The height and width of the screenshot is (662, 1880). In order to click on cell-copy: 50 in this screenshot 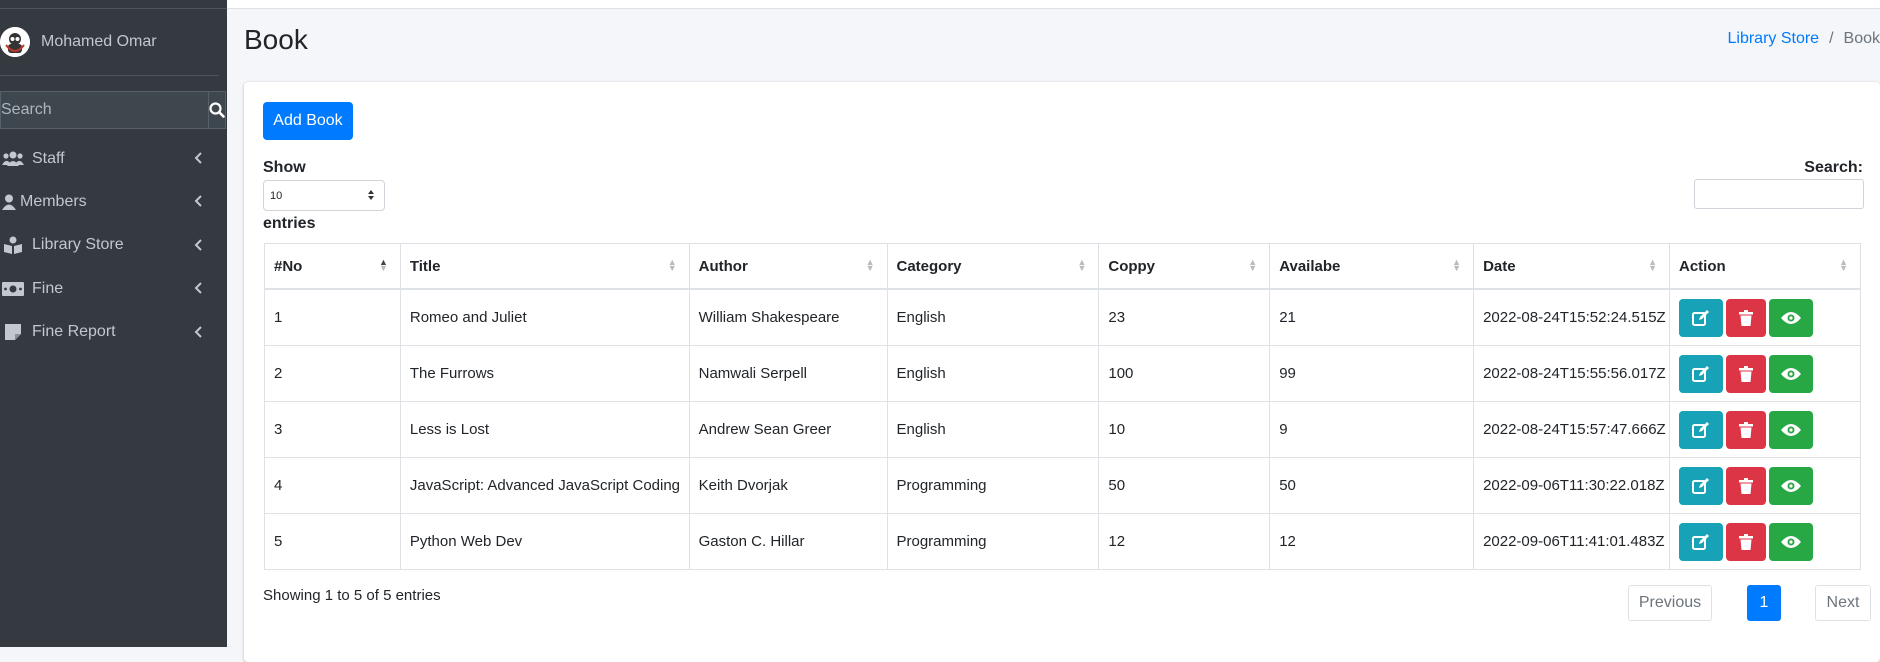, I will do `click(1184, 485)`.